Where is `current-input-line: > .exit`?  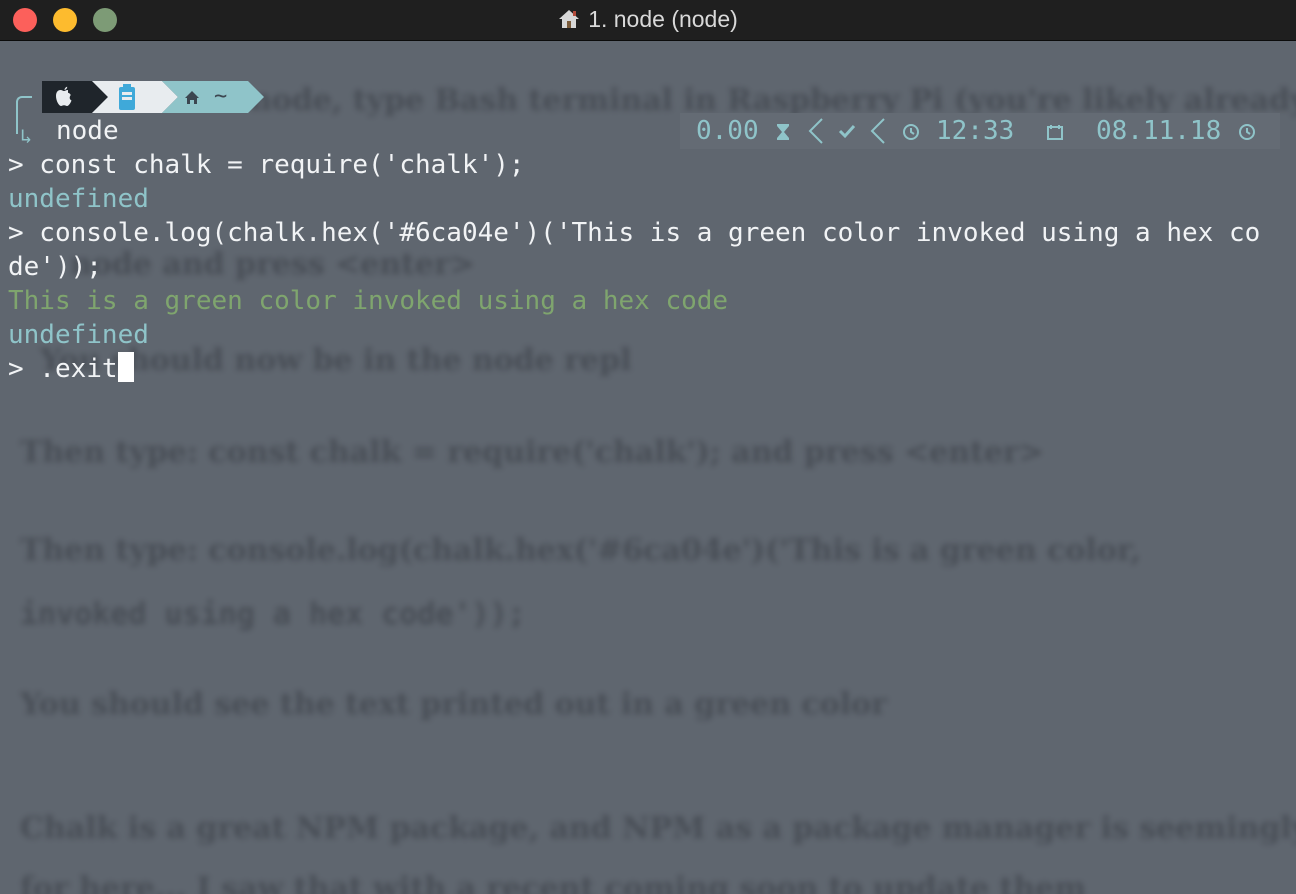
current-input-line: > .exit is located at coordinates (71, 369).